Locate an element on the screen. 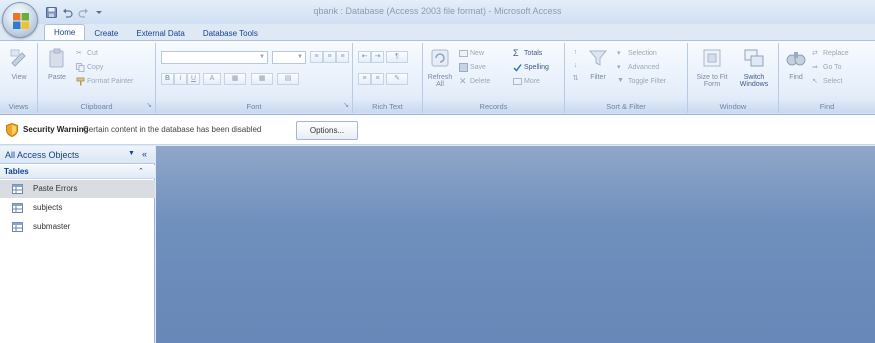 The height and width of the screenshot is (343, 875). goto-icon: ⇒ is located at coordinates (815, 67).